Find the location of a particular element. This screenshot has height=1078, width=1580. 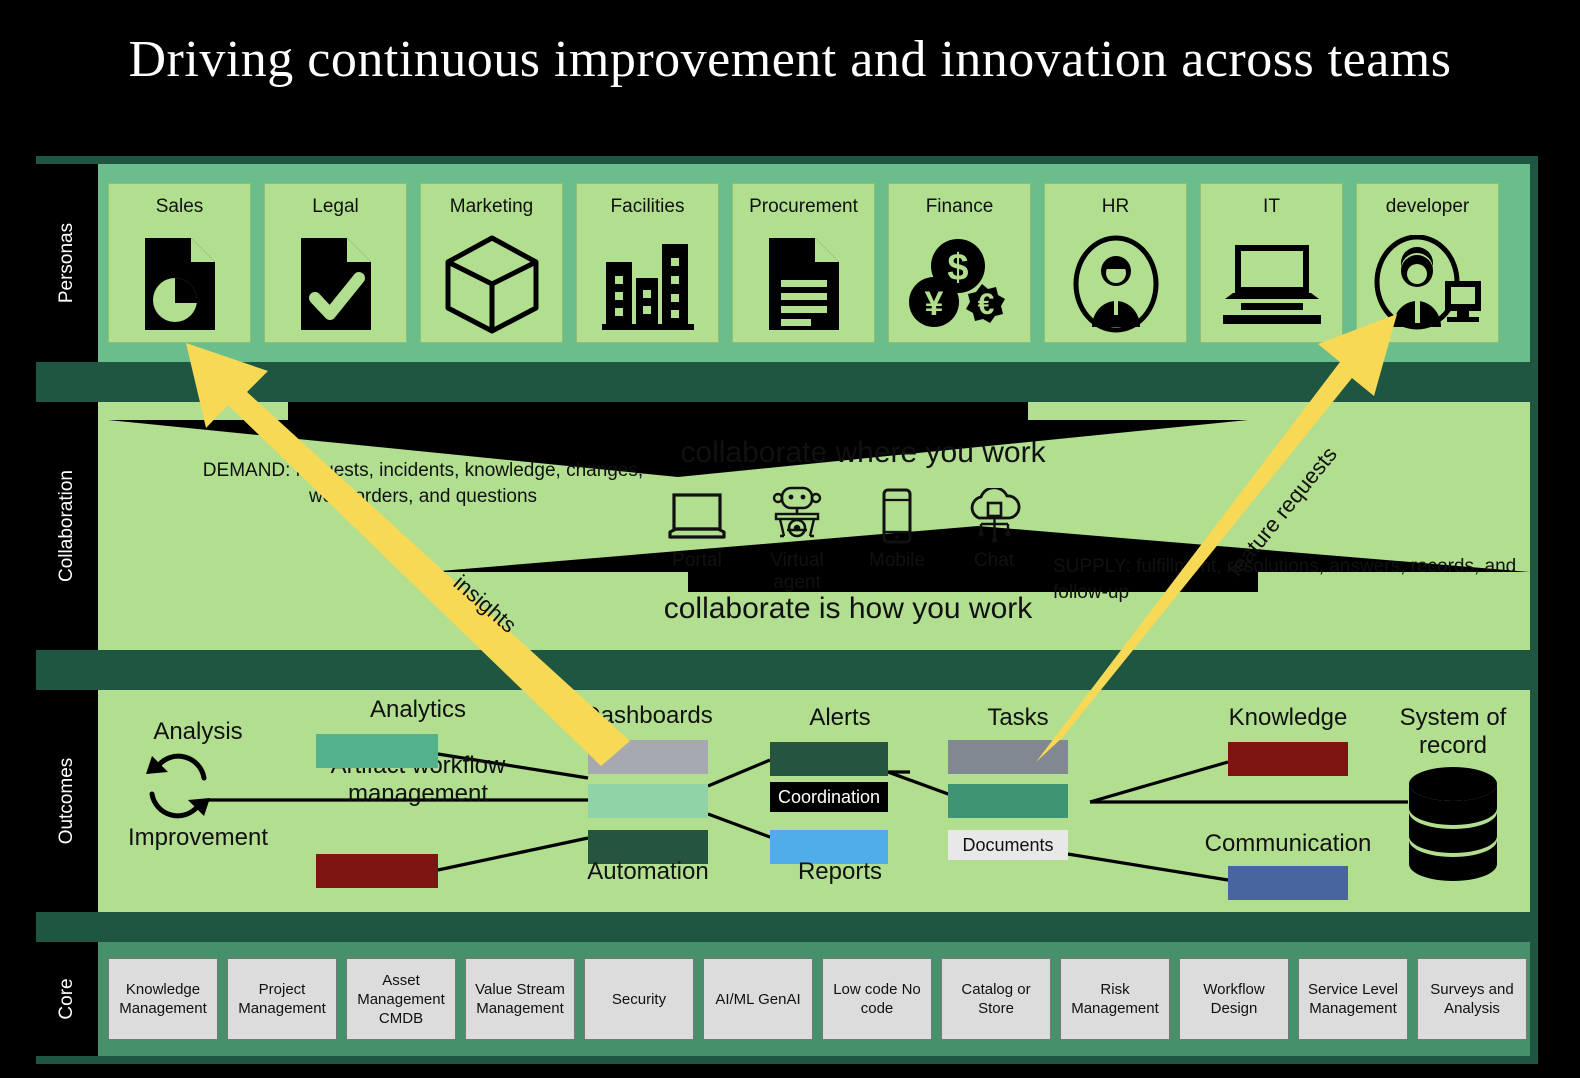

persona-card-legal: Legal is located at coordinates (335, 263).